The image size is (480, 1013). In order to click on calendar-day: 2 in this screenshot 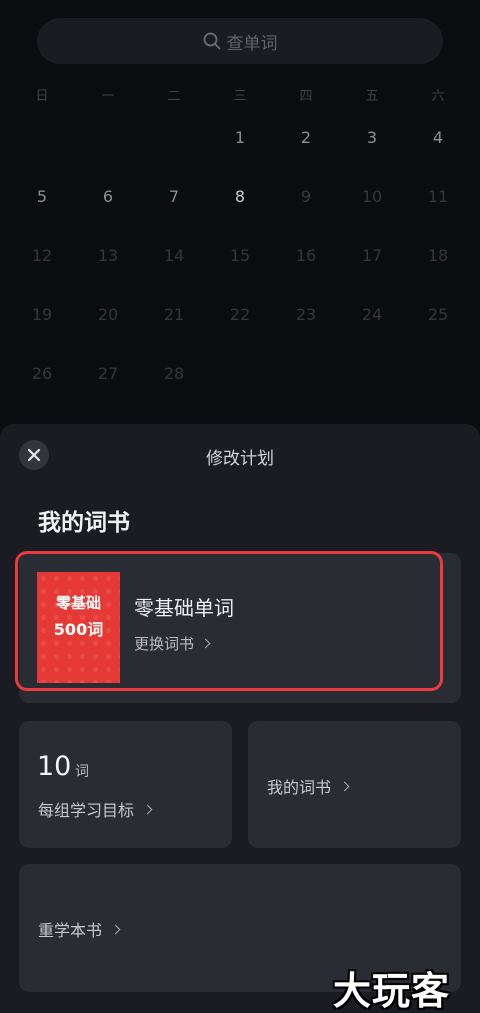, I will do `click(306, 137)`.